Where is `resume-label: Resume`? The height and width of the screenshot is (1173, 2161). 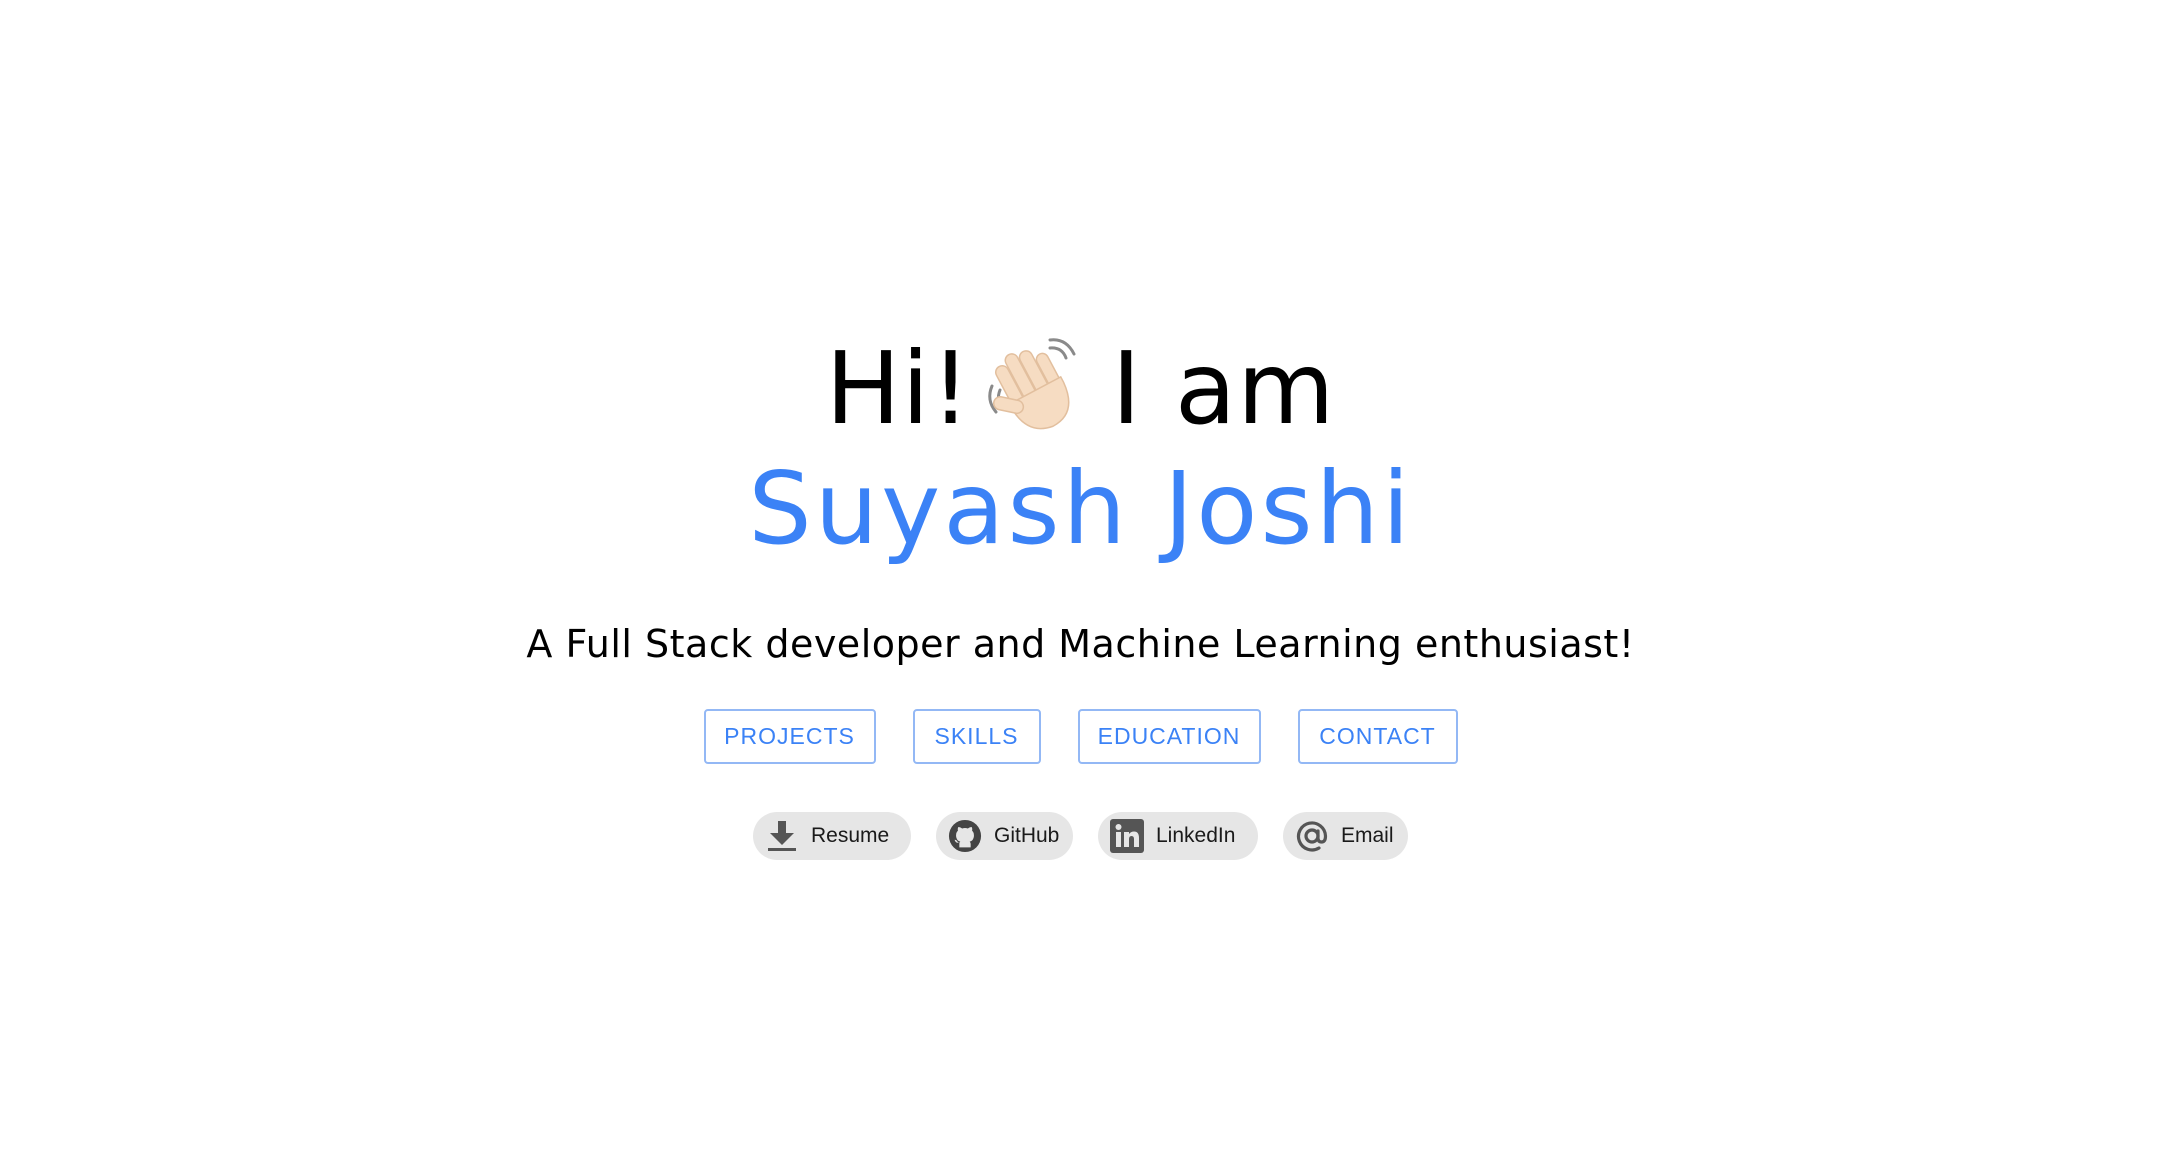 resume-label: Resume is located at coordinates (850, 835).